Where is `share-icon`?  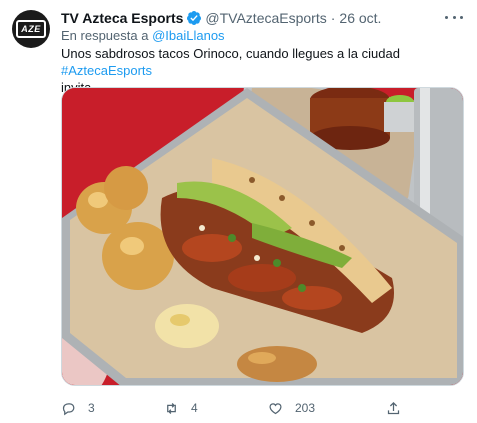
share-icon is located at coordinates (393, 407).